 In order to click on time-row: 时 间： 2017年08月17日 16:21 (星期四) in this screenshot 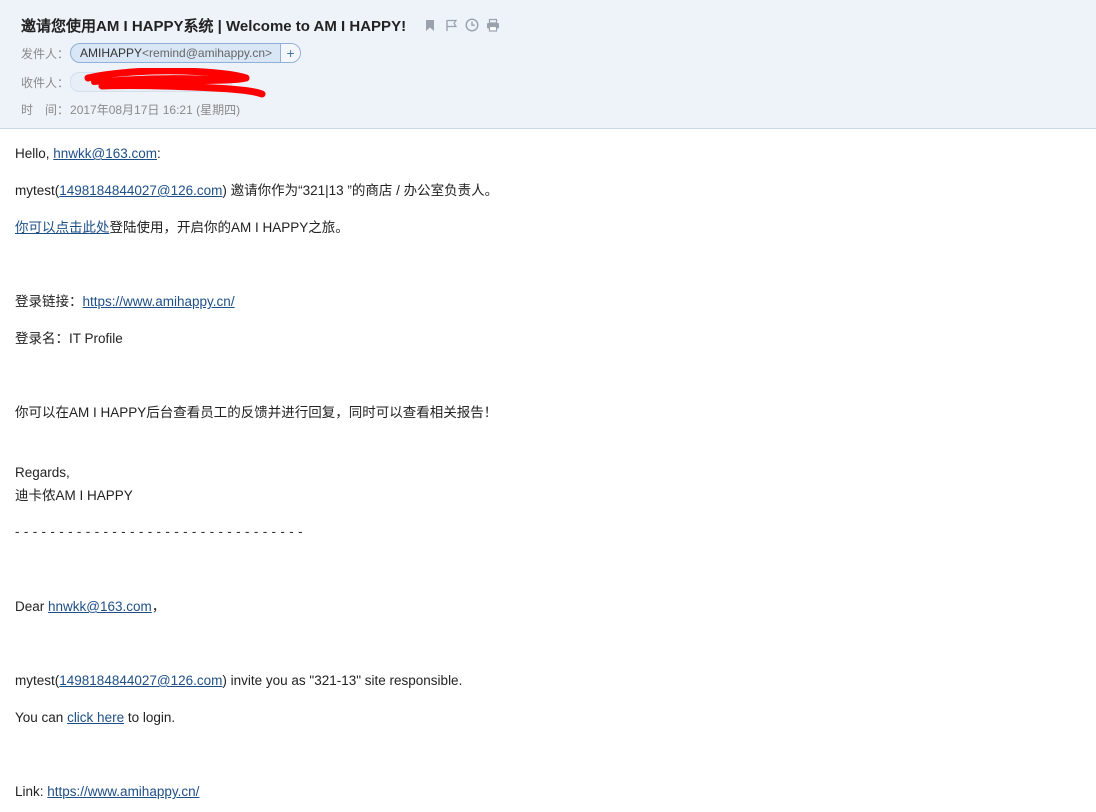, I will do `click(130, 109)`.